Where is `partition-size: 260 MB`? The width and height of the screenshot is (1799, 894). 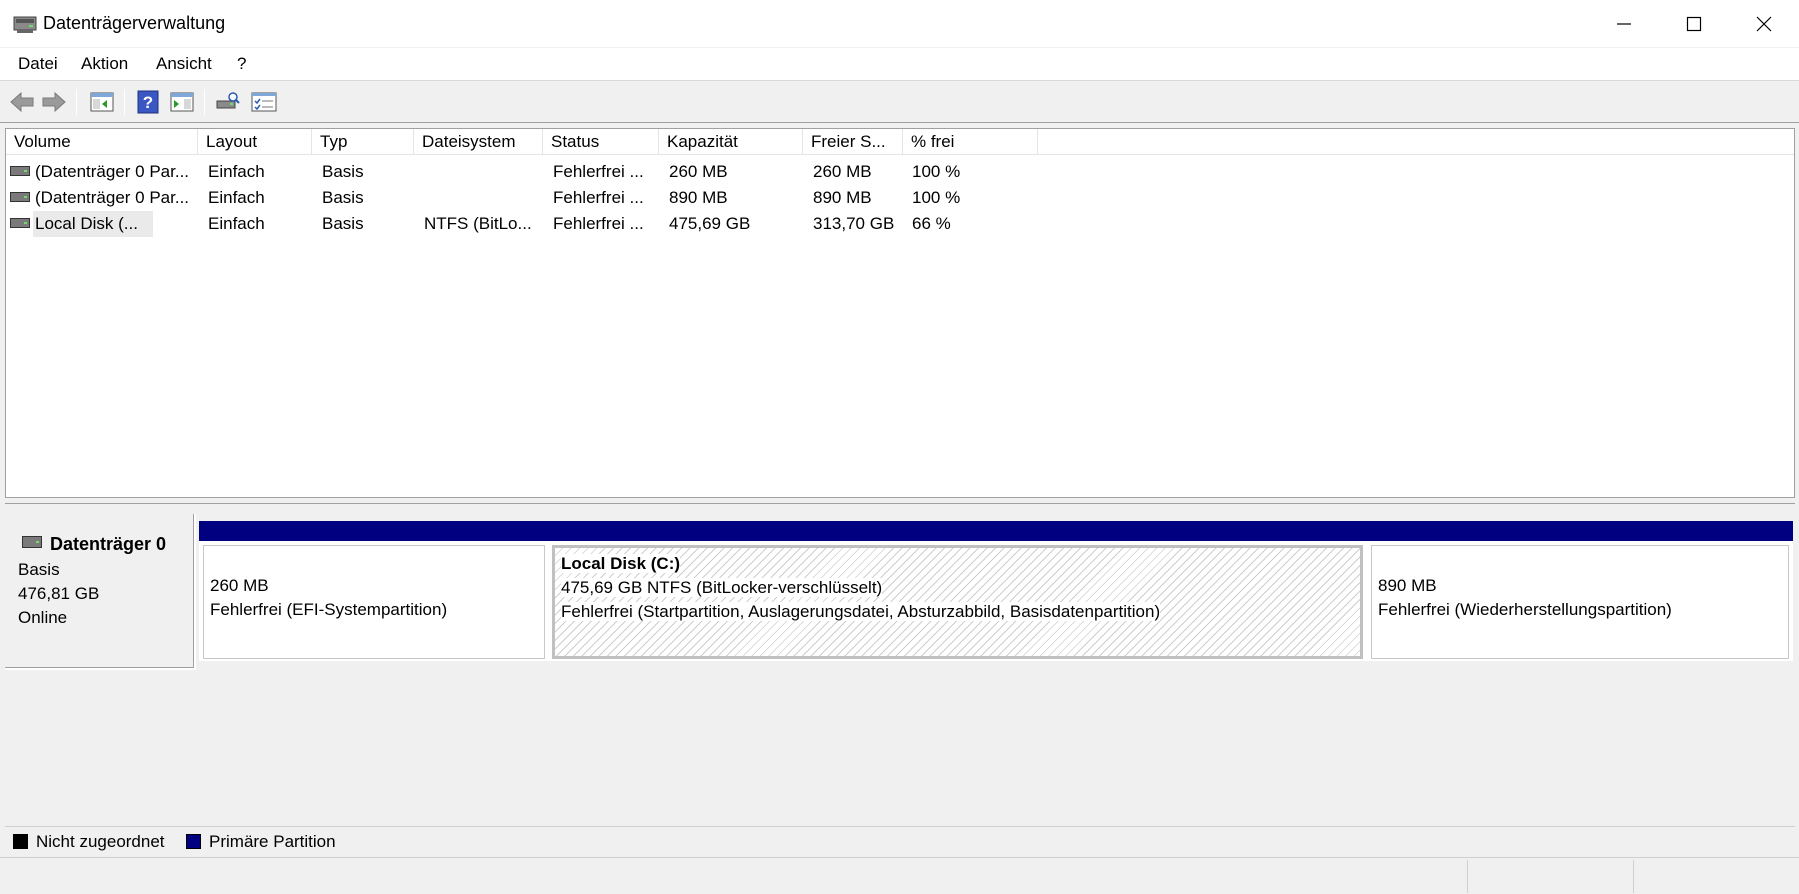
partition-size: 260 MB is located at coordinates (239, 585).